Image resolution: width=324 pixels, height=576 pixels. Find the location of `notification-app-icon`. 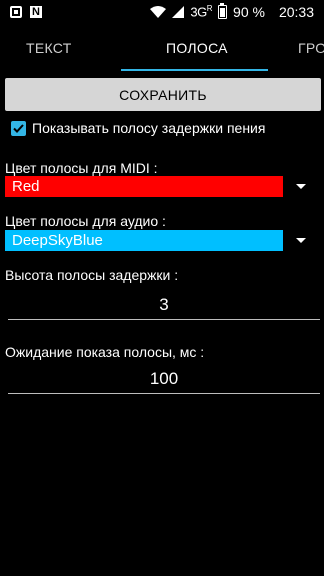

notification-app-icon is located at coordinates (16, 12).